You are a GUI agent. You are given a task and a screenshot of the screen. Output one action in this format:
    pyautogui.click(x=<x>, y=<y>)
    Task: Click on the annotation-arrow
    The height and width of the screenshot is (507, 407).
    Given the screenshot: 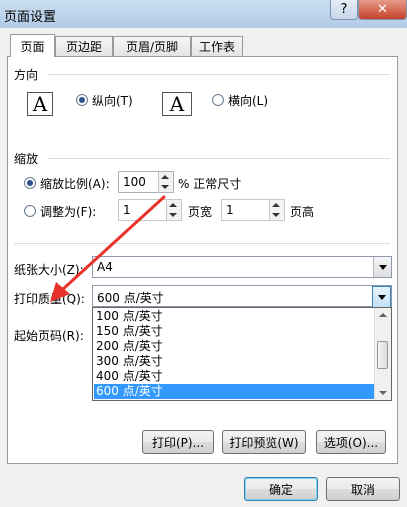 What is the action you would take?
    pyautogui.click(x=108, y=248)
    